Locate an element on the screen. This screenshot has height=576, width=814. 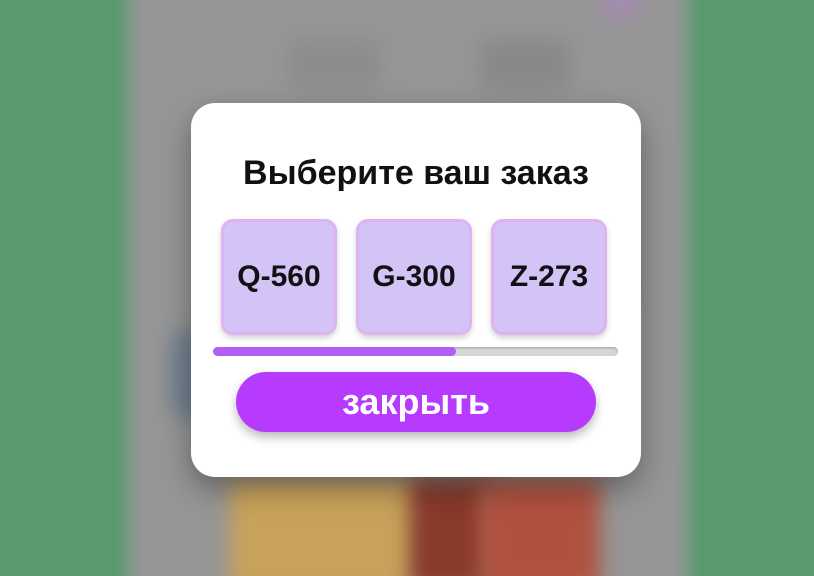
dialog-title: Выберите ваш заказ is located at coordinates (416, 173).